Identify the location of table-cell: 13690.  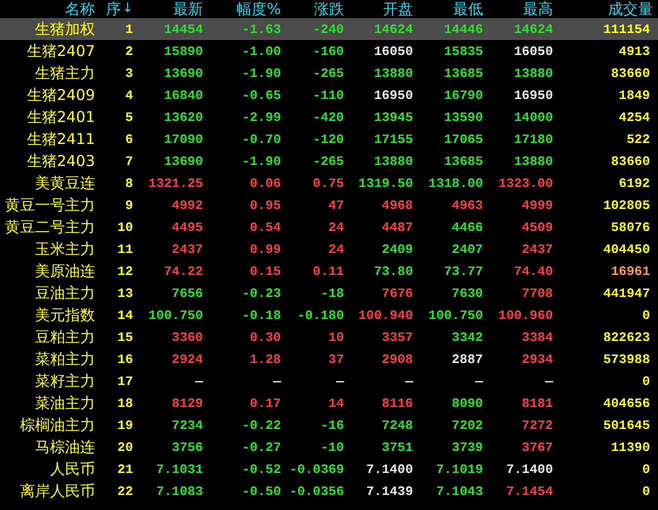
(183, 73).